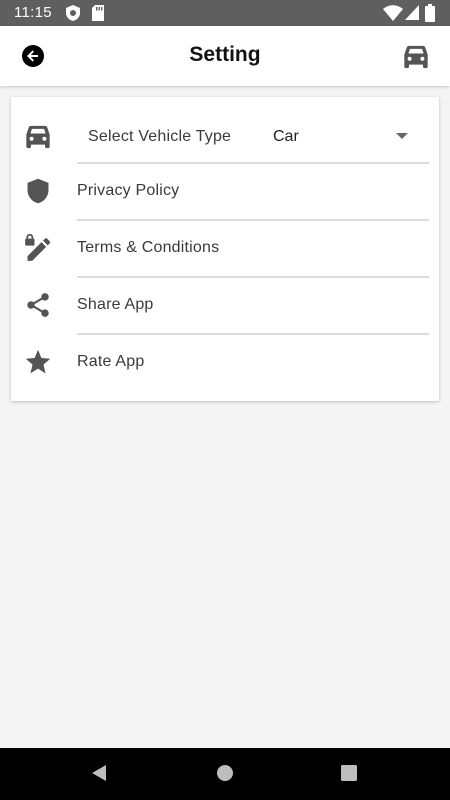 The width and height of the screenshot is (450, 800). Describe the element at coordinates (38, 191) in the screenshot. I see `shield-icon` at that location.